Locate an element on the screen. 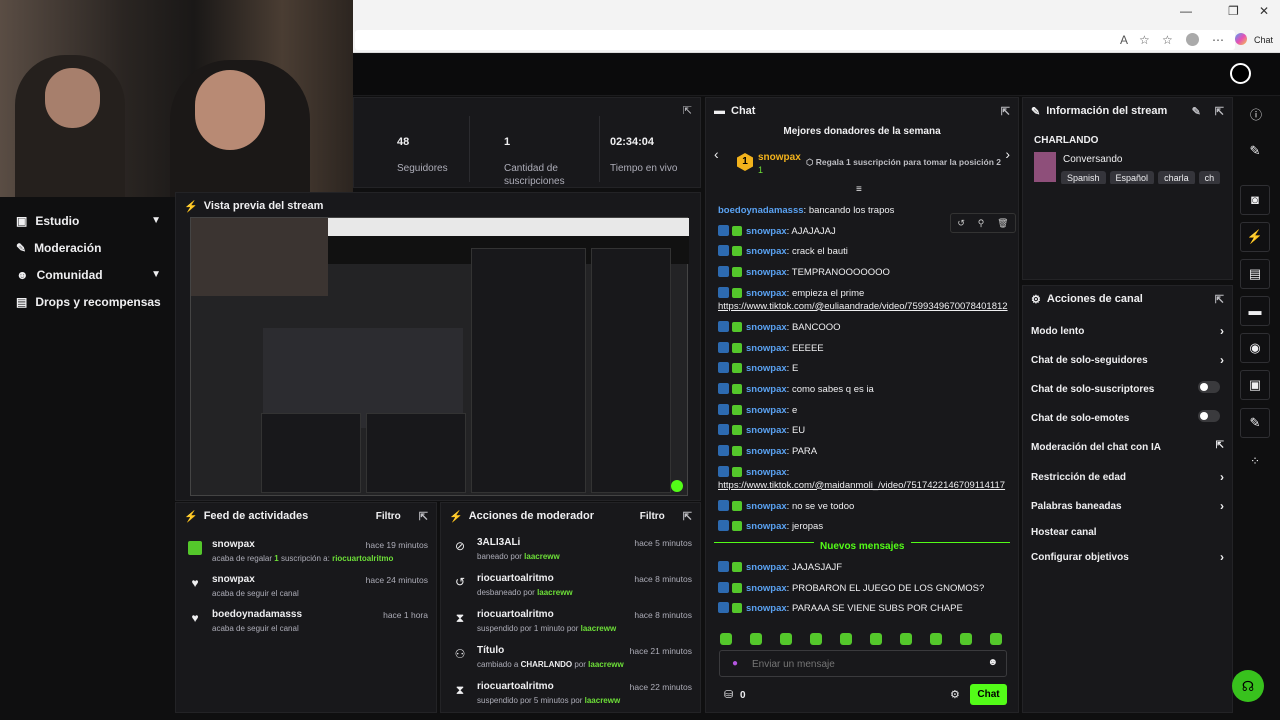  info-icon: ⓘ is located at coordinates (1256, 114).